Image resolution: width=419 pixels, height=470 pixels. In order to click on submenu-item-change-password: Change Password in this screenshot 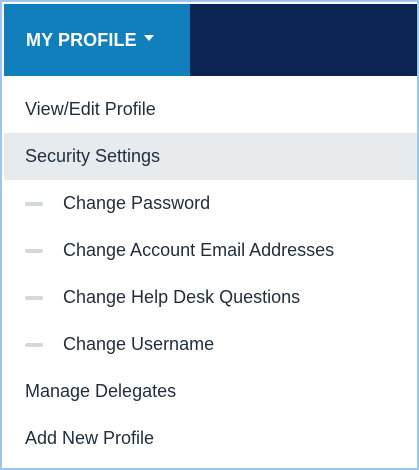, I will do `click(210, 203)`.